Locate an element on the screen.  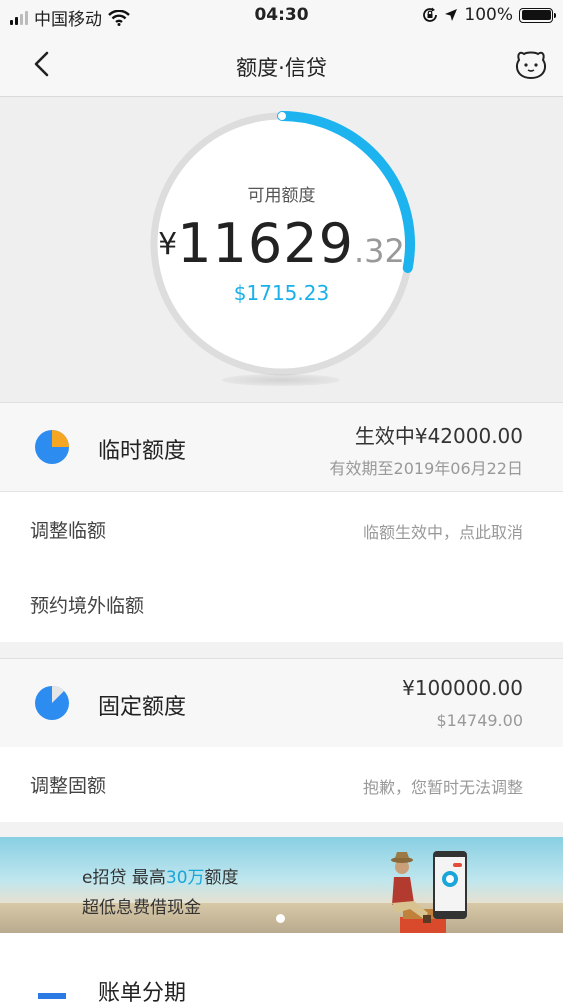
row-label: 调整固额 is located at coordinates (68, 786).